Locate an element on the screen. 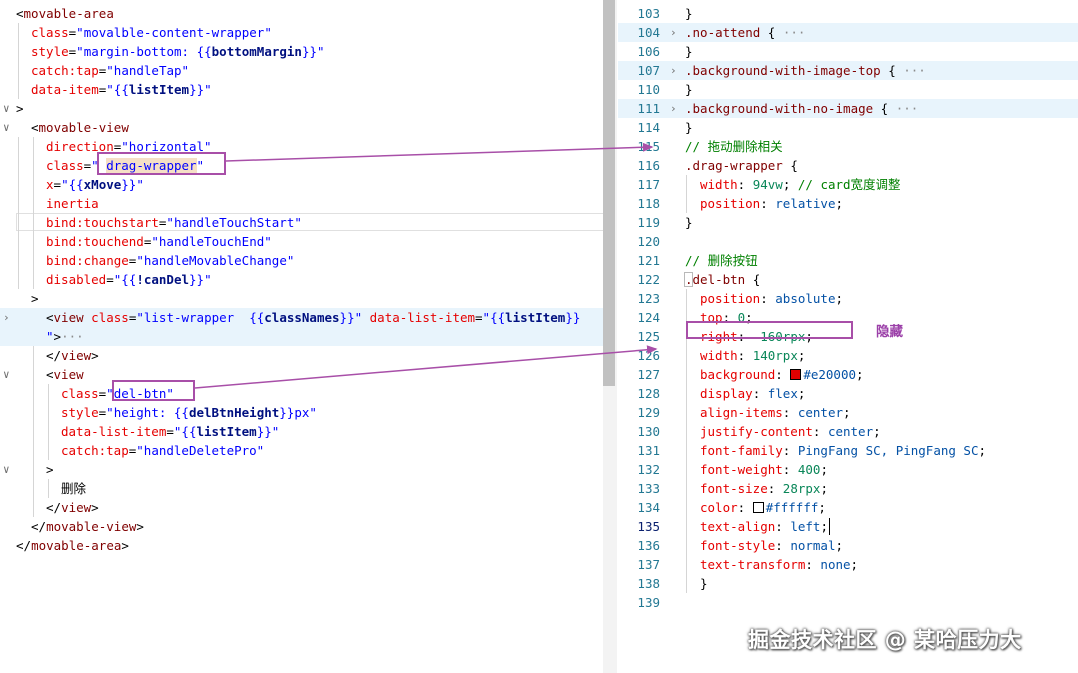  watermark: 掘金技术社区 @ 某哈压力大 is located at coordinates (885, 640).